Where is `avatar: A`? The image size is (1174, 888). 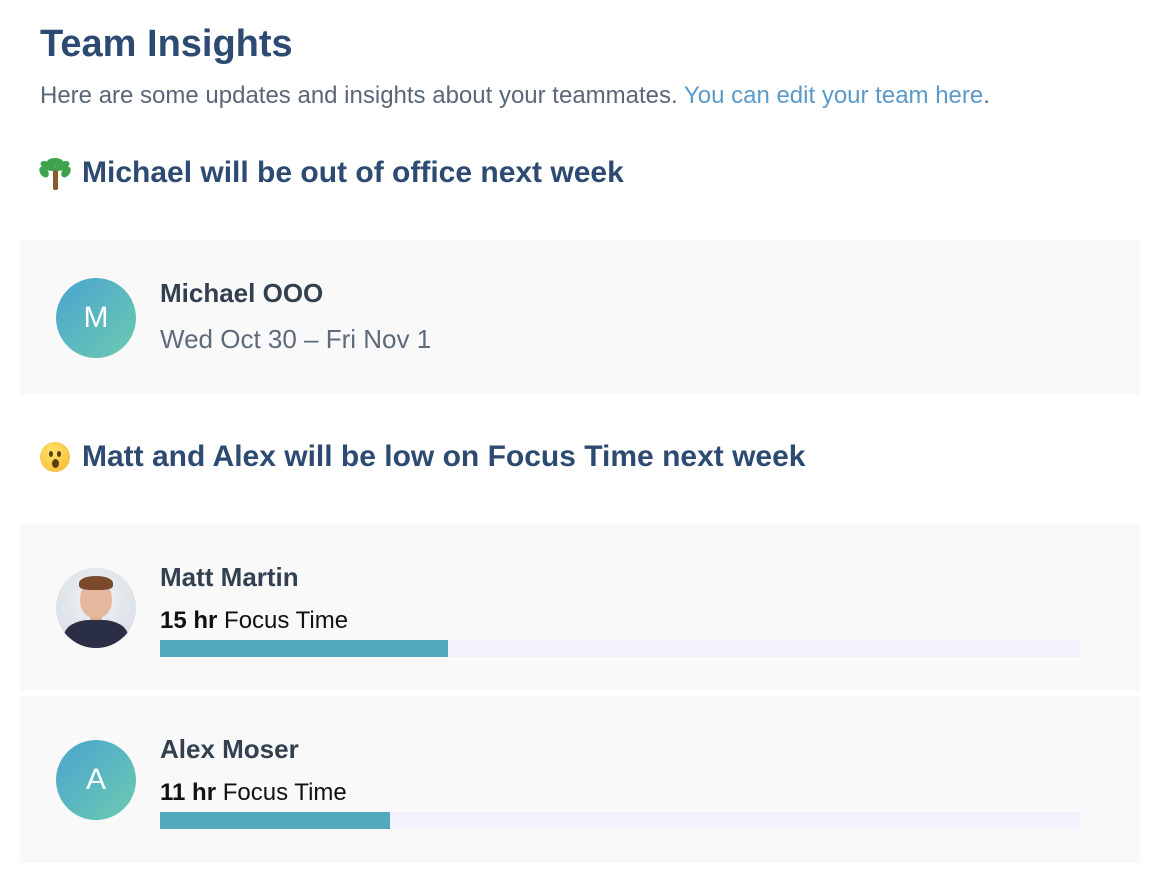
avatar: A is located at coordinates (96, 780).